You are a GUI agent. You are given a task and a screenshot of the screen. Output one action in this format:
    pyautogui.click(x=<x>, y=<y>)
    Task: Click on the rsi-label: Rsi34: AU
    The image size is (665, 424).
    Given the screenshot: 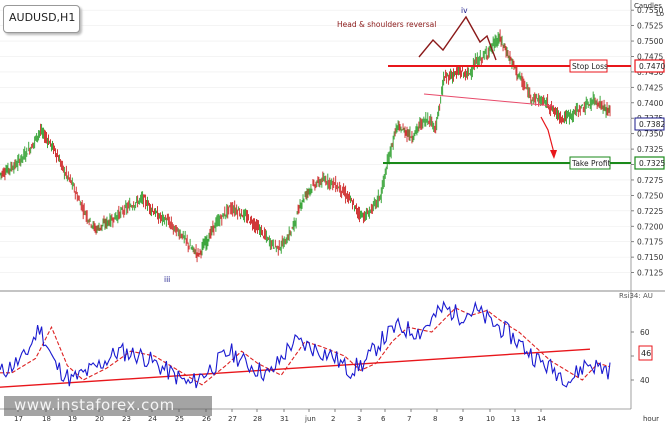 What is the action you would take?
    pyautogui.click(x=636, y=296)
    